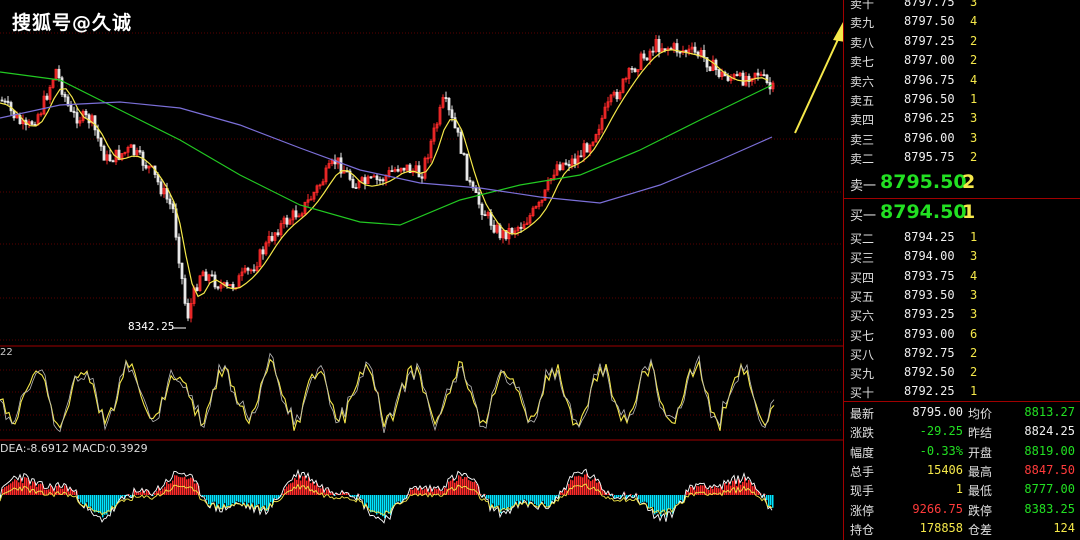 This screenshot has height=540, width=1080. I want to click on bid-level-volume: 2, so click(974, 352).